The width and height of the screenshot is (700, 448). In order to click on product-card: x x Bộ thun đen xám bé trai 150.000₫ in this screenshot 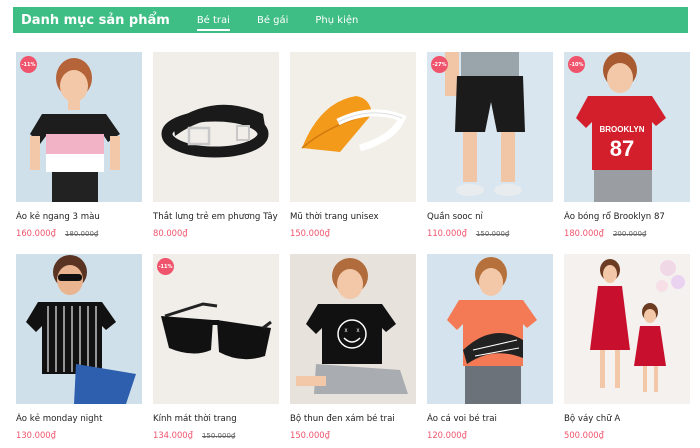, I will do `click(353, 351)`.